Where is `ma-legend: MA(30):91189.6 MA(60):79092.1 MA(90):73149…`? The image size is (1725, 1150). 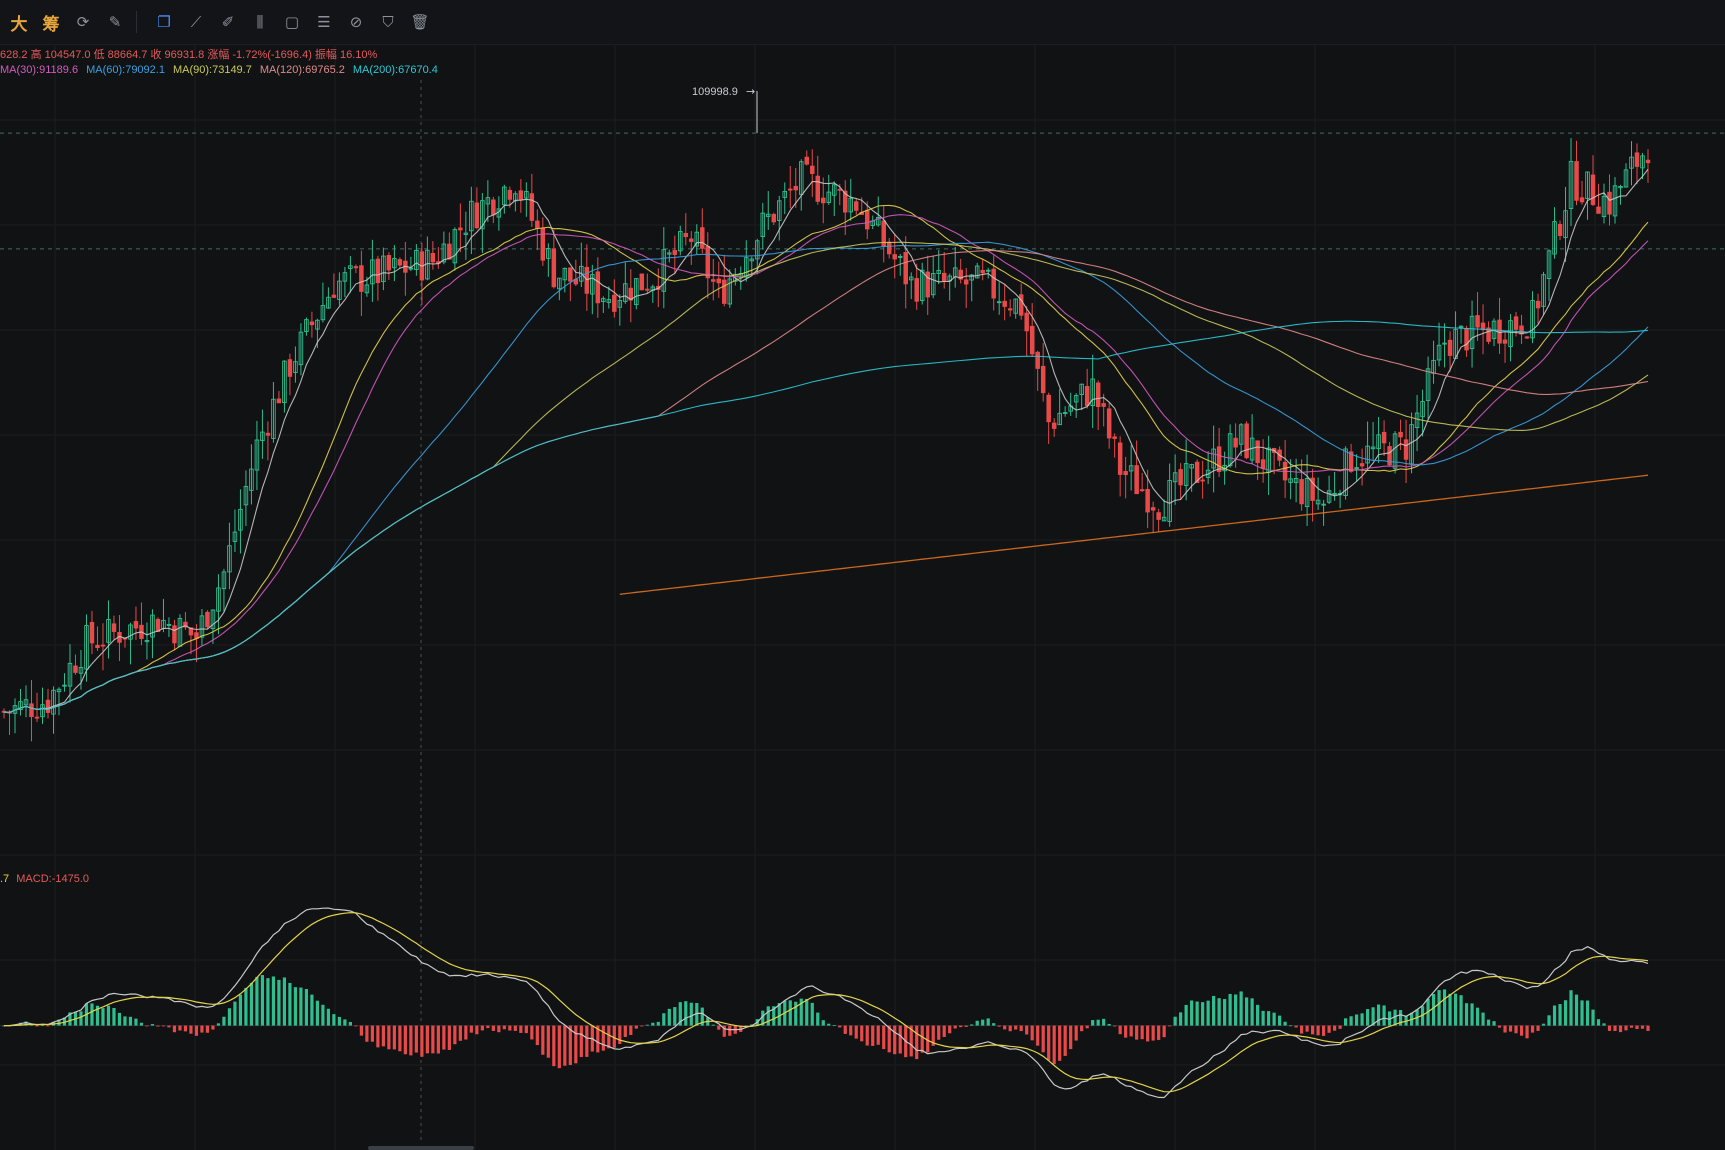 ma-legend: MA(30):91189.6 MA(60):79092.1 MA(90):73149… is located at coordinates (223, 70).